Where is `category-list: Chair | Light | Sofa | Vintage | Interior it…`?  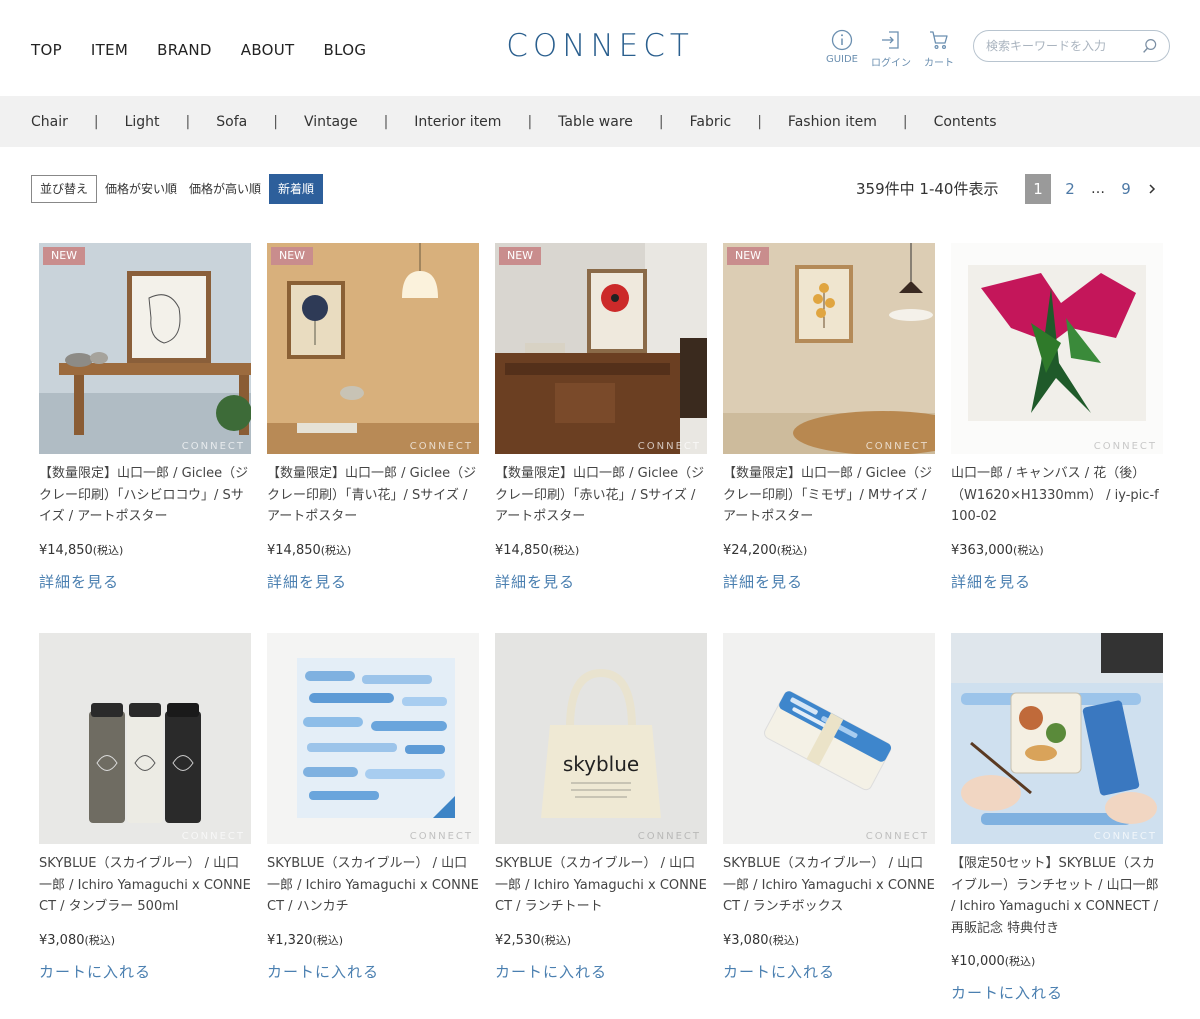
category-list: Chair | Light | Sofa | Vintage | Interior it… is located at coordinates (514, 122).